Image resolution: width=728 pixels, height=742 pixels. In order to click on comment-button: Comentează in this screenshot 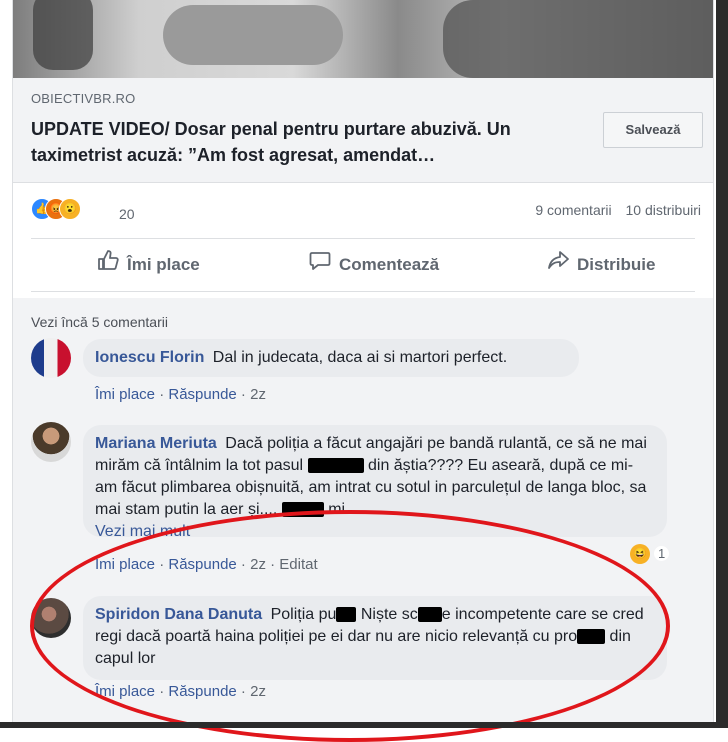, I will do `click(374, 265)`.